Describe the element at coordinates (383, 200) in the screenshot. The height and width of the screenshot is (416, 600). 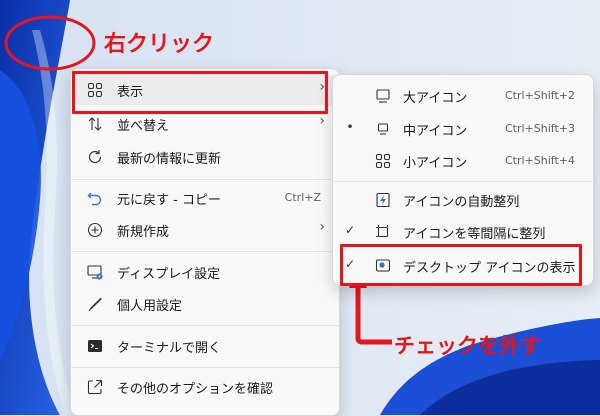
I see `auto-arrange-icon` at that location.